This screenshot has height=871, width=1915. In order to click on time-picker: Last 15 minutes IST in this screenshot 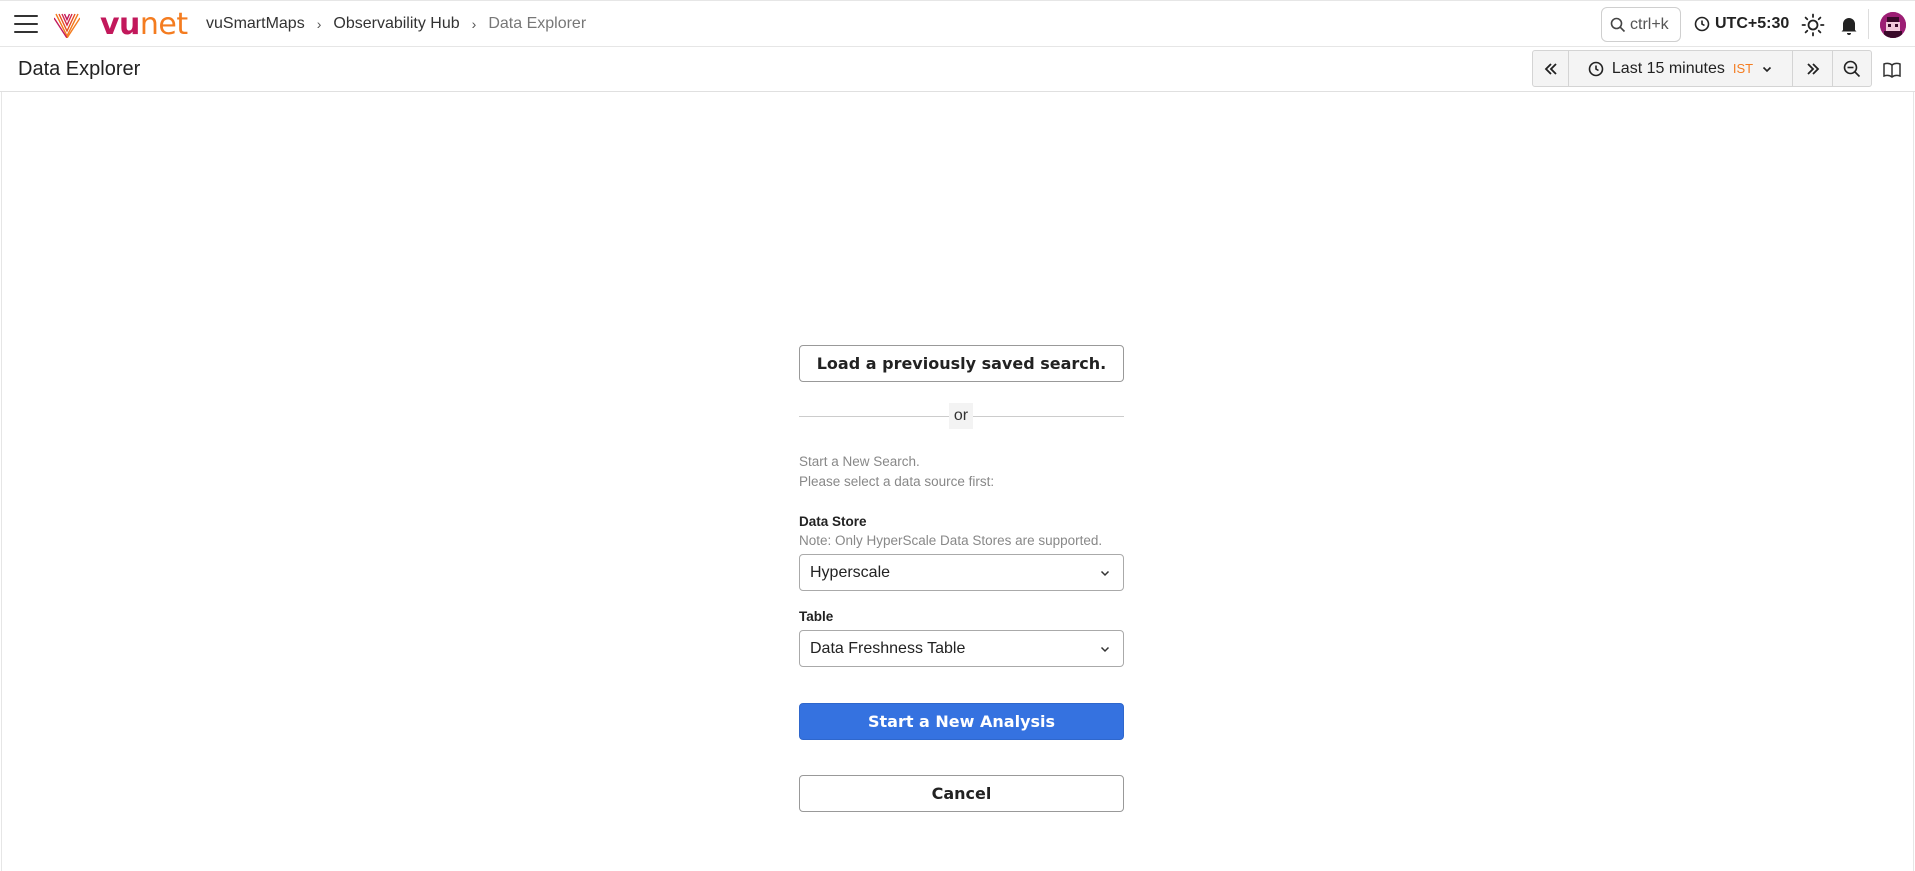, I will do `click(1702, 68)`.